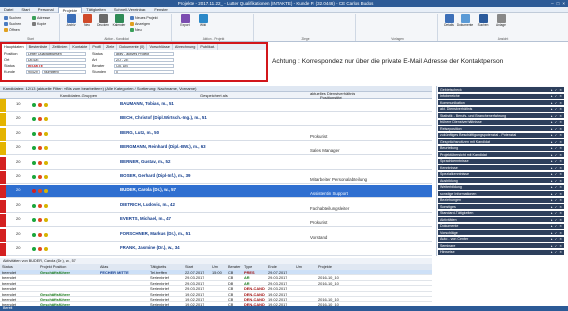 This screenshot has width=568, height=311. What do you see at coordinates (501, 122) in the screenshot?
I see `side-item: frühere Dienstverhältnisse ▸ ✓ ✕` at bounding box center [501, 122].